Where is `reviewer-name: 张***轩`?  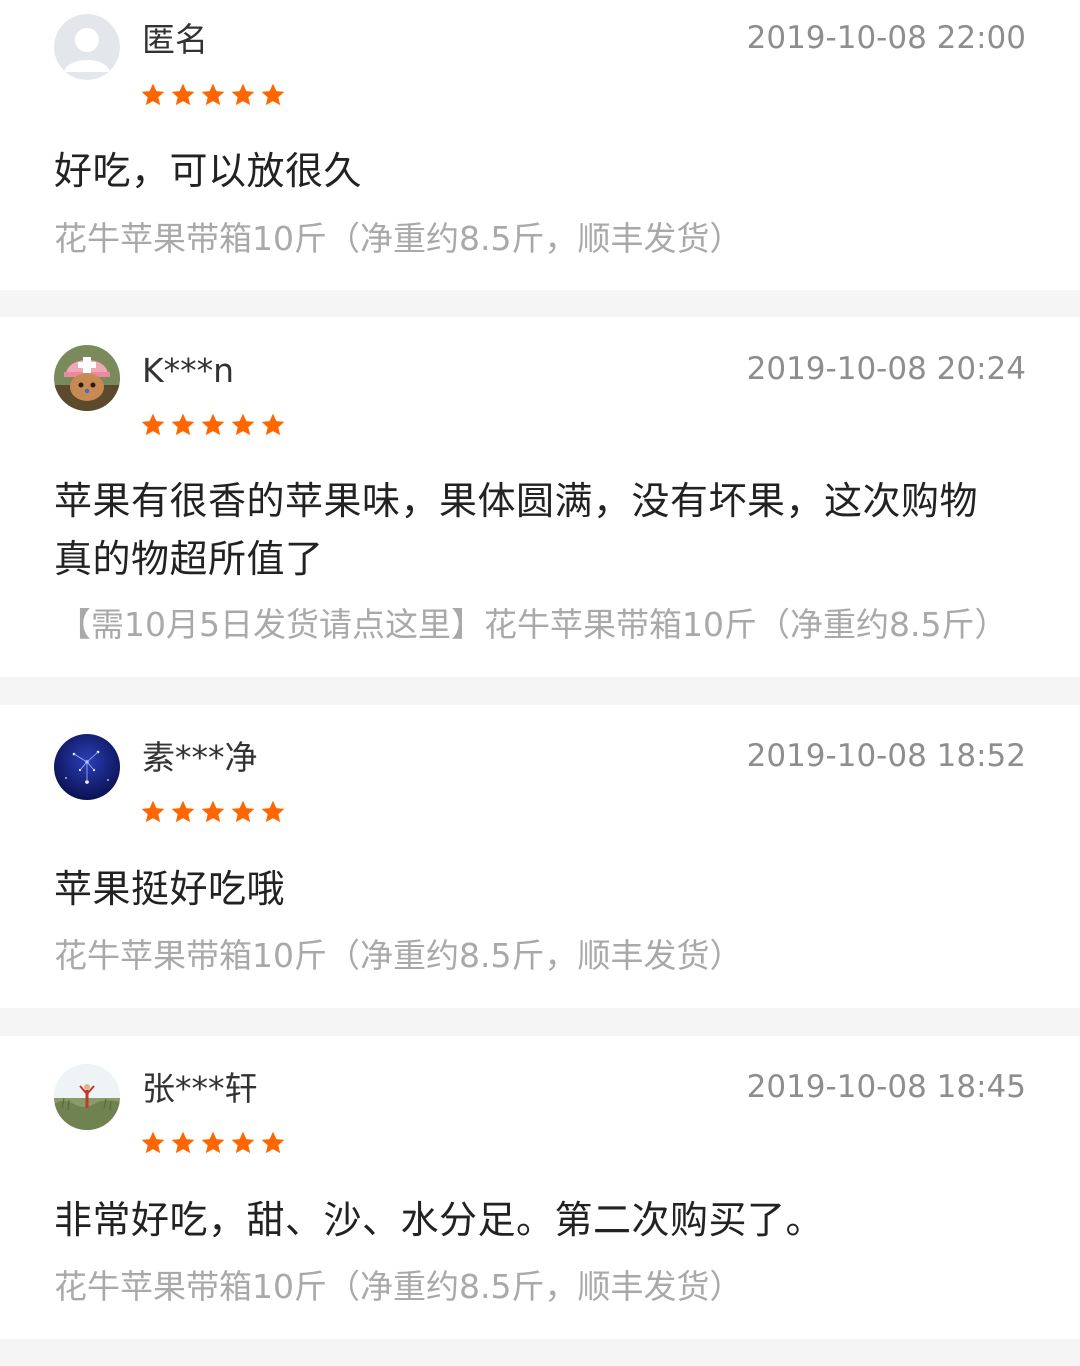
reviewer-name: 张***轩 is located at coordinates (200, 1088).